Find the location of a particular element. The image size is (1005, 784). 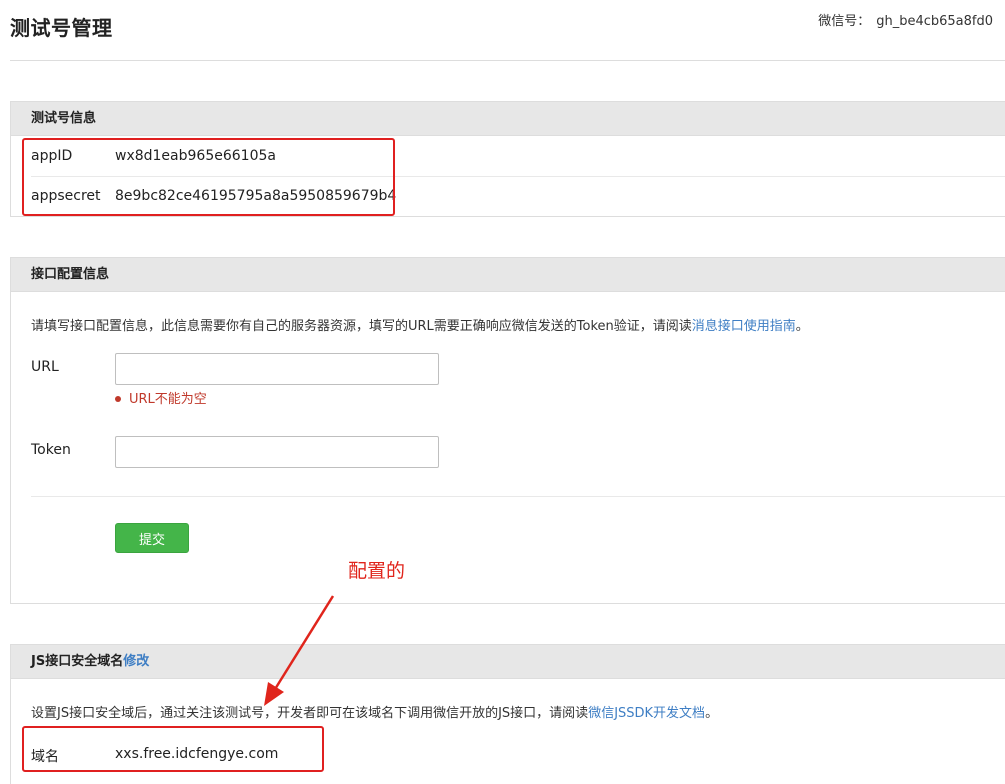

annotation-arrow-icon is located at coordinates (299, 650).